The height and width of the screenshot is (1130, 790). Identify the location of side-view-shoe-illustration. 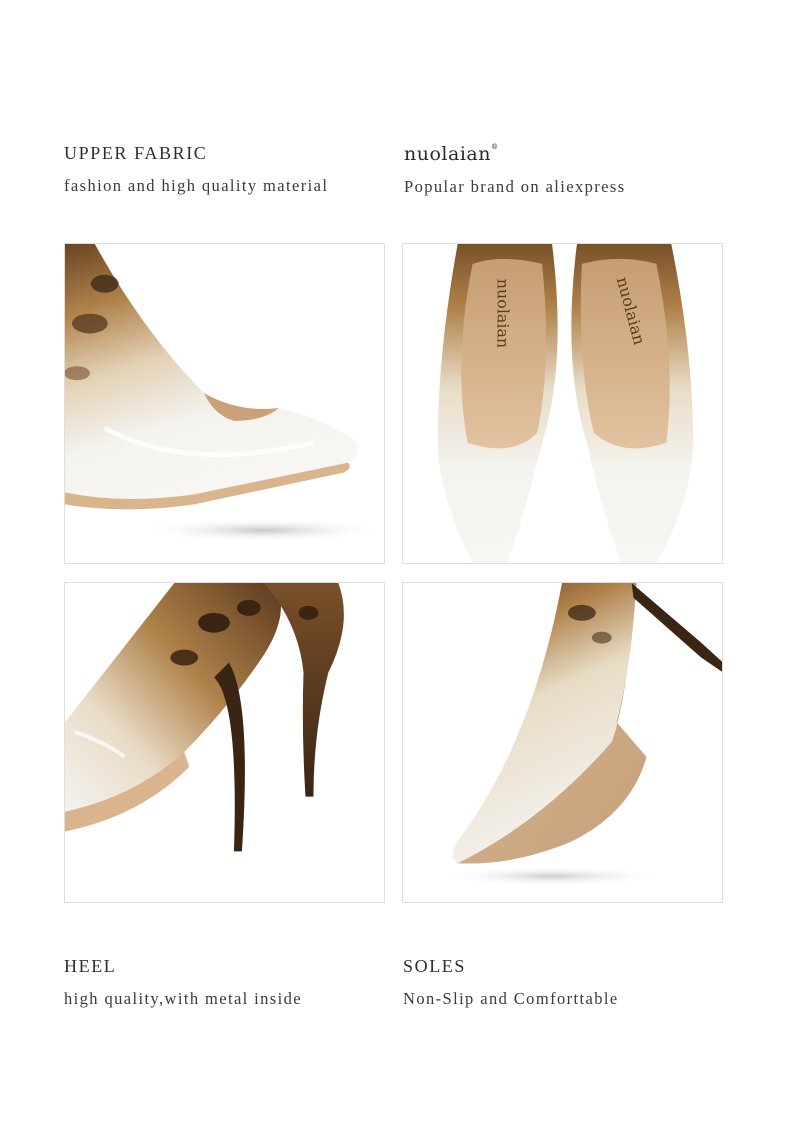
(224, 393).